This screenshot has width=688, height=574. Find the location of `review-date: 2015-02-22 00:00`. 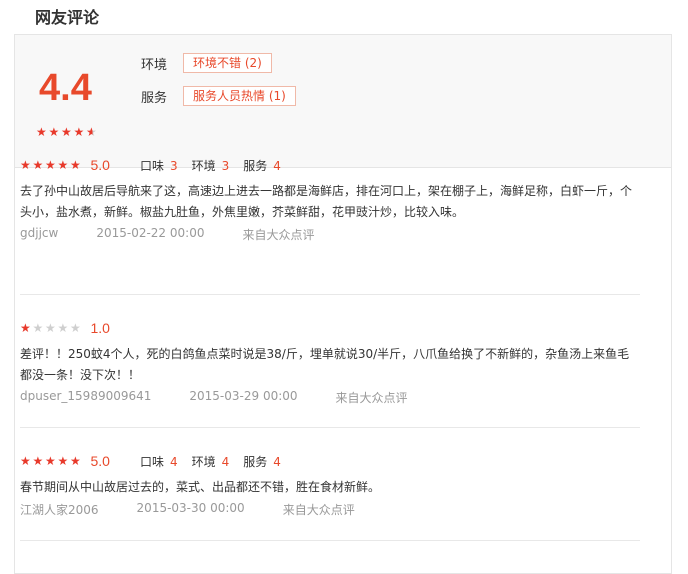

review-date: 2015-02-22 00:00 is located at coordinates (150, 233).